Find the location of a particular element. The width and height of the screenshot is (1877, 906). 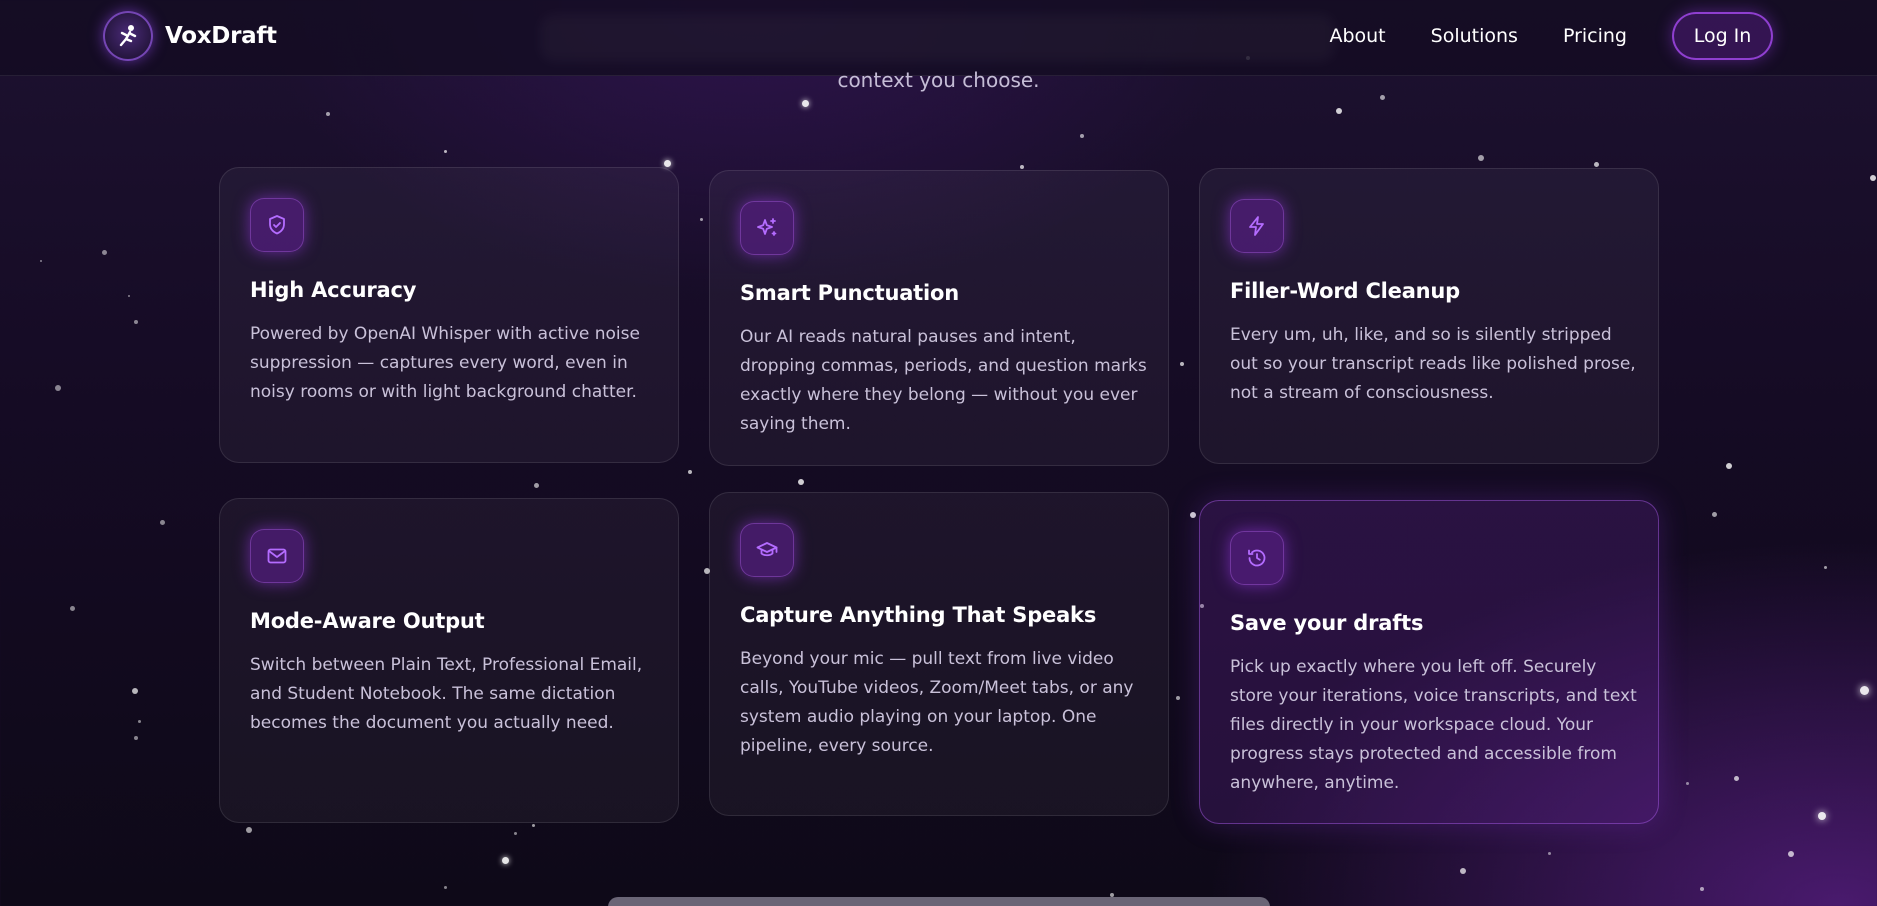

feature-title: Filler-Word Cleanup is located at coordinates (1345, 291).